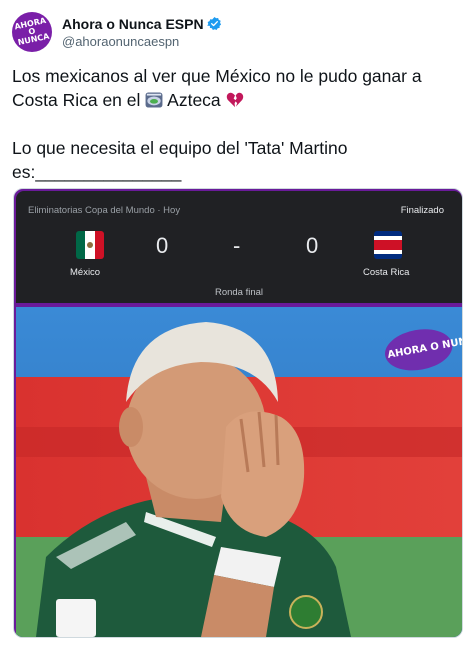 This screenshot has width=474, height=651. I want to click on home-team-name: México, so click(85, 272).